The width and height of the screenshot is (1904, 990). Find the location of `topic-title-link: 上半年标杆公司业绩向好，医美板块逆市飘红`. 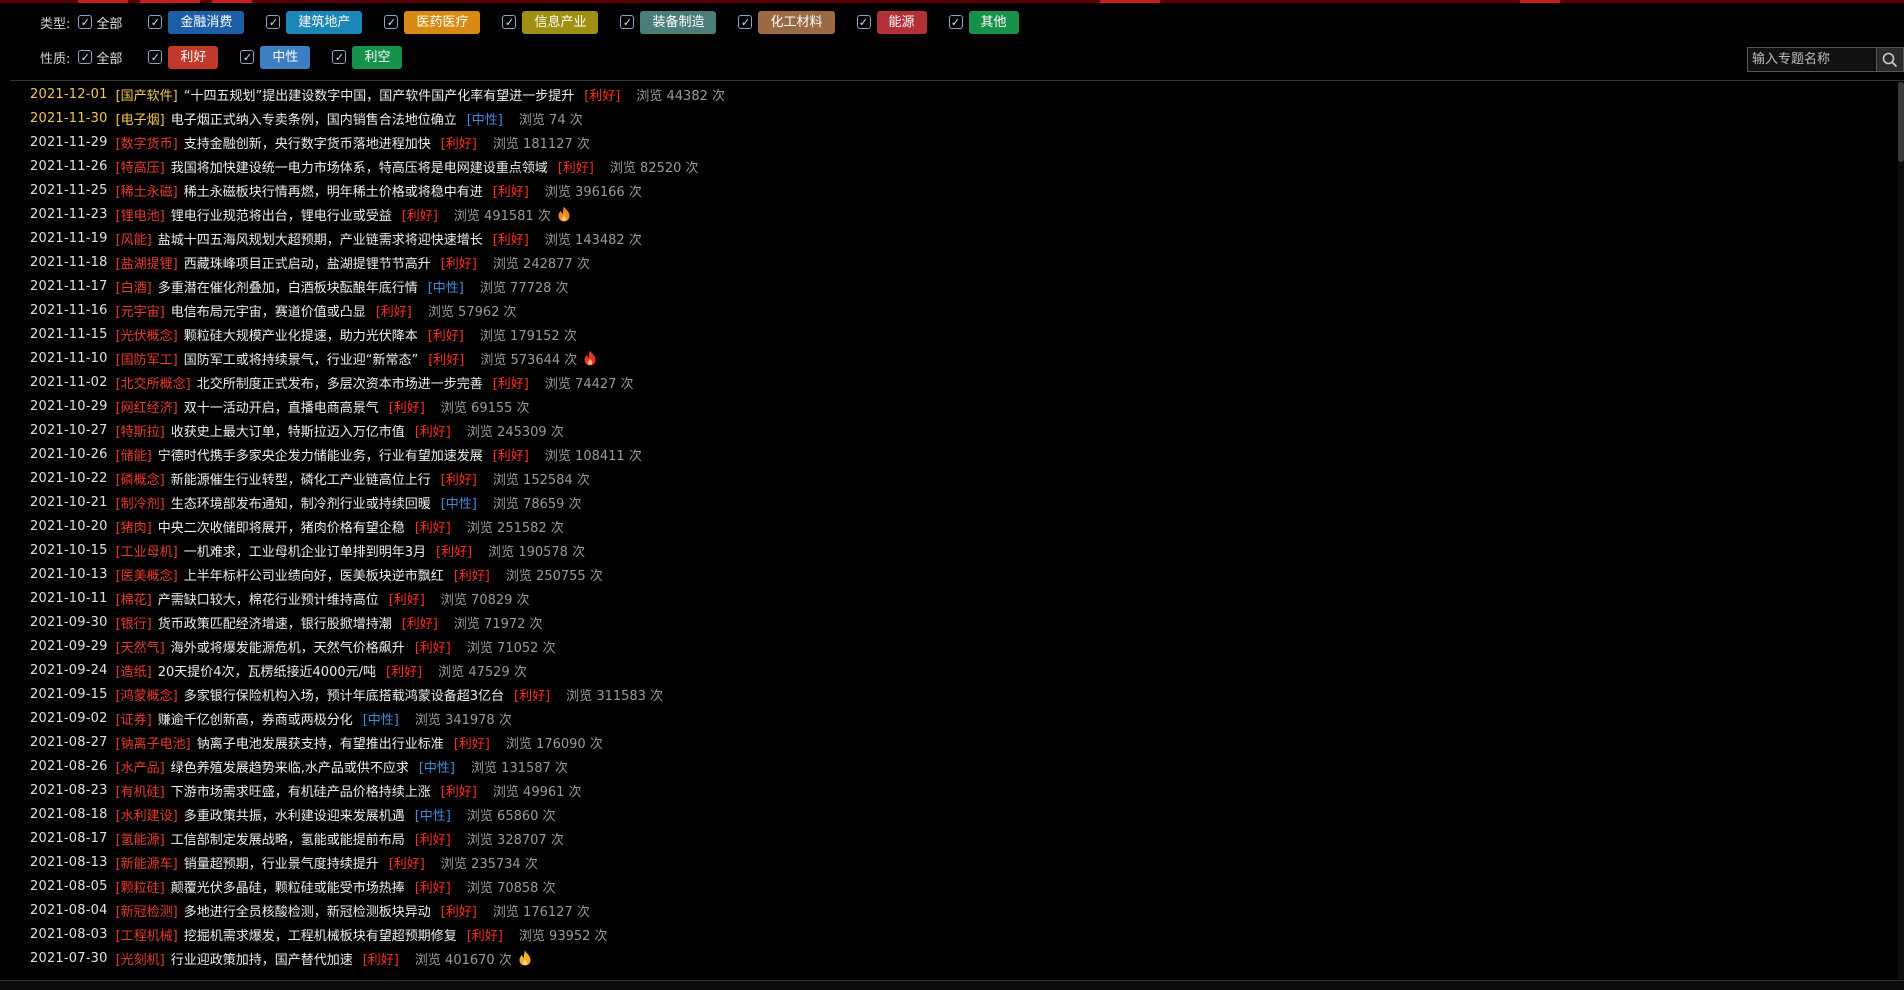

topic-title-link: 上半年标杆公司业绩向好，医美板块逆市飘红 is located at coordinates (314, 574).